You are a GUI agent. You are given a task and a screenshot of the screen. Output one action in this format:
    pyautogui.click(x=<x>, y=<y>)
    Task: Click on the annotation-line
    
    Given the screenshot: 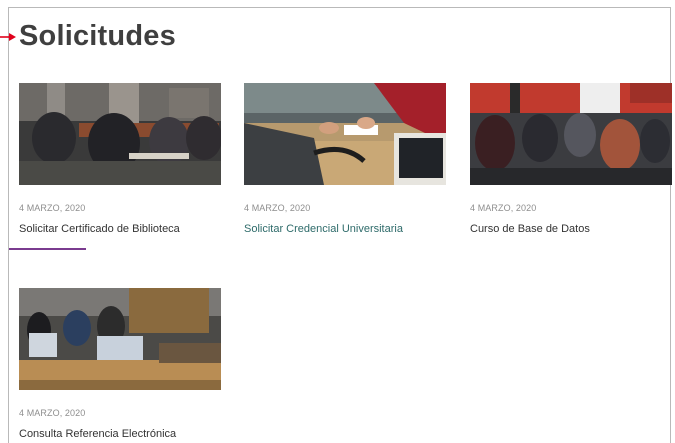 What is the action you would take?
    pyautogui.click(x=47, y=249)
    